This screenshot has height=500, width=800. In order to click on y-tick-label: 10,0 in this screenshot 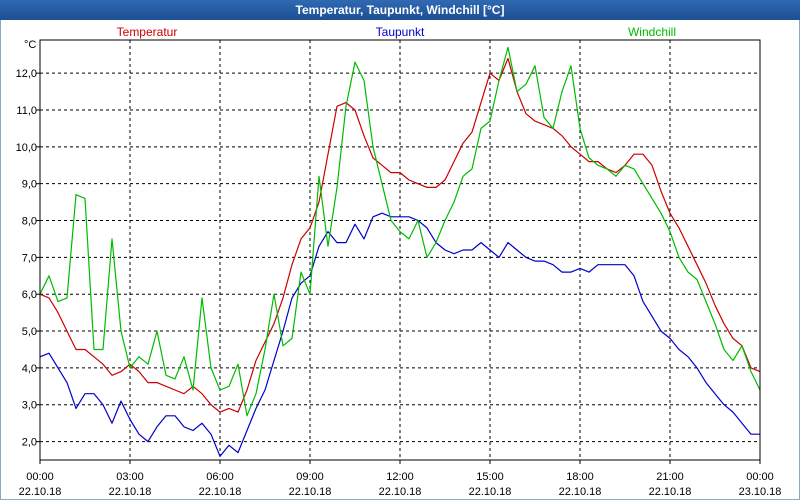, I will do `click(26, 148)`.